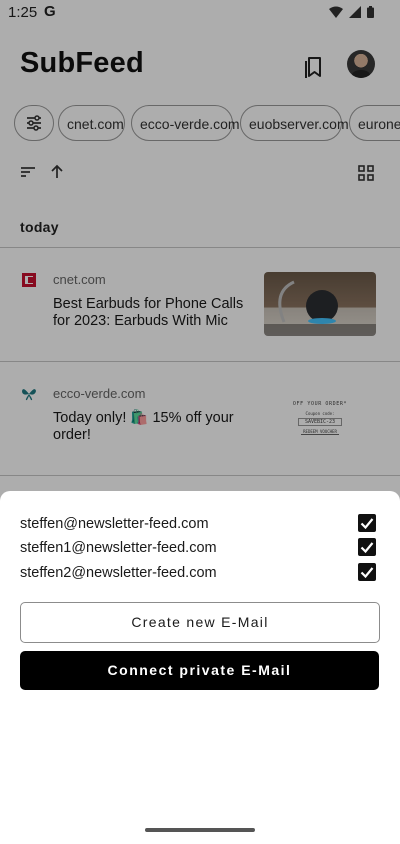 This screenshot has width=400, height=844. Describe the element at coordinates (118, 573) in the screenshot. I see `email-address: steffen2@newsletter-feed.com` at that location.